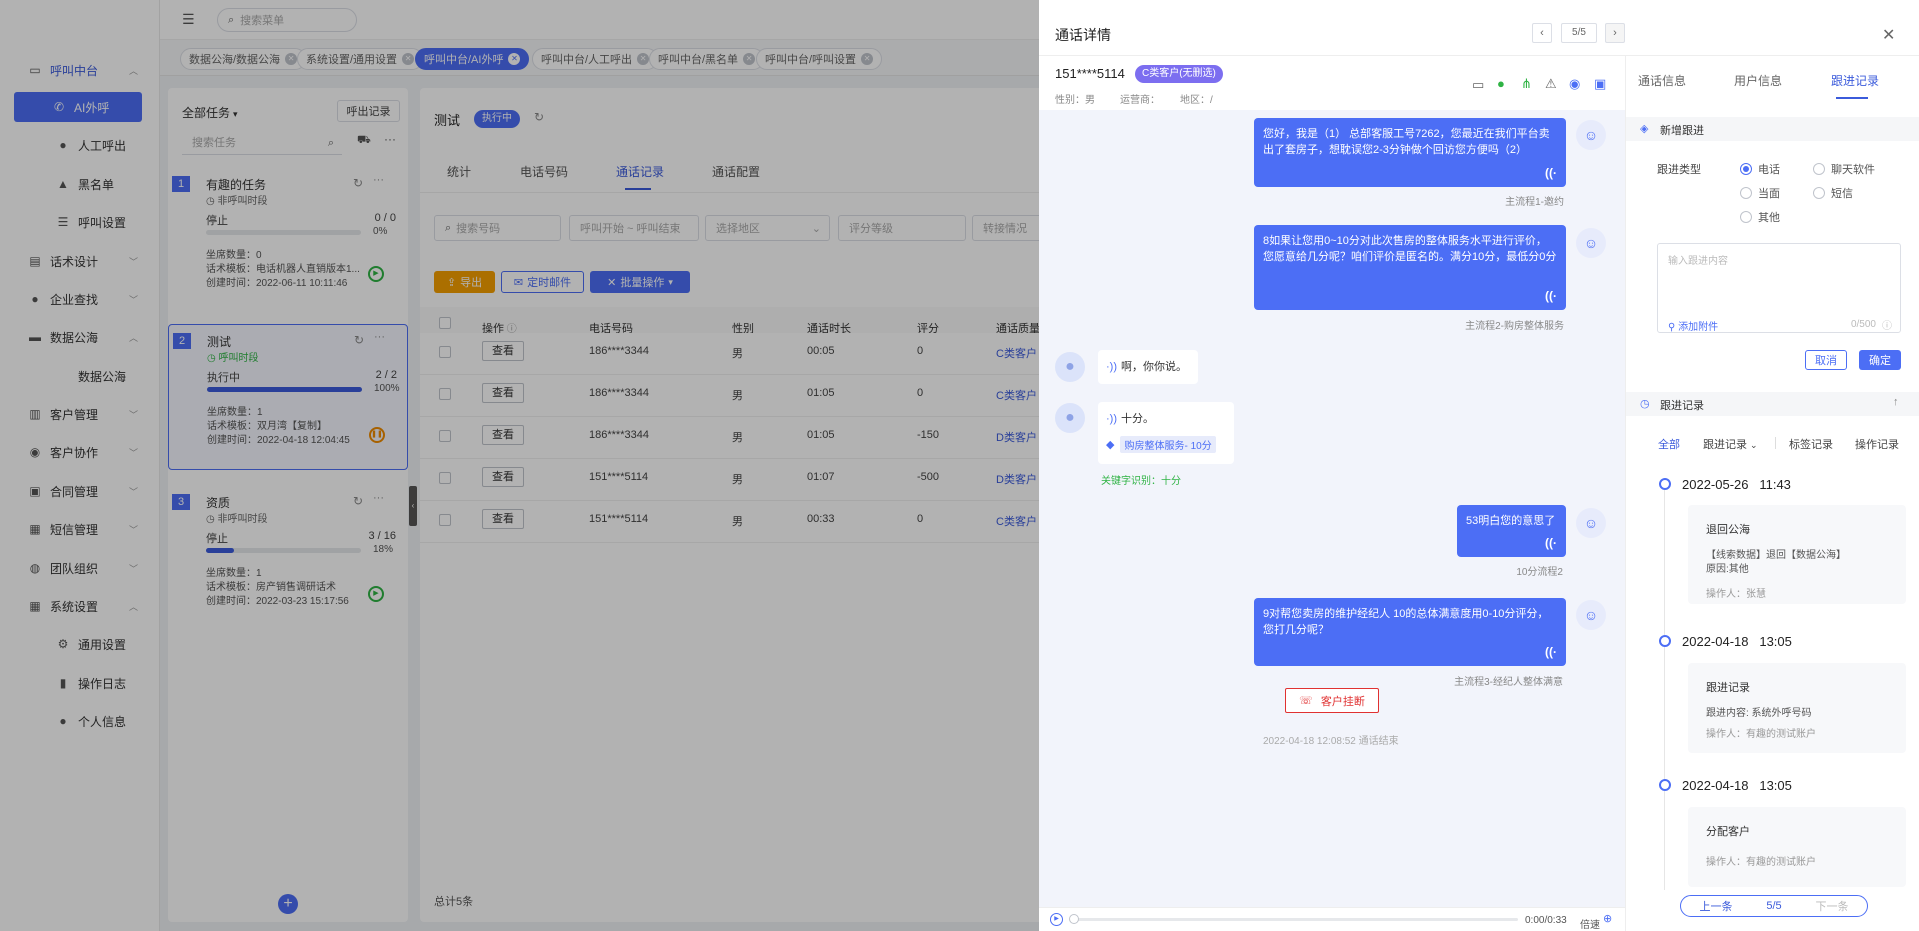 This screenshot has height=931, width=1919. I want to click on paperclip-icon: ⚲, so click(1673, 327).